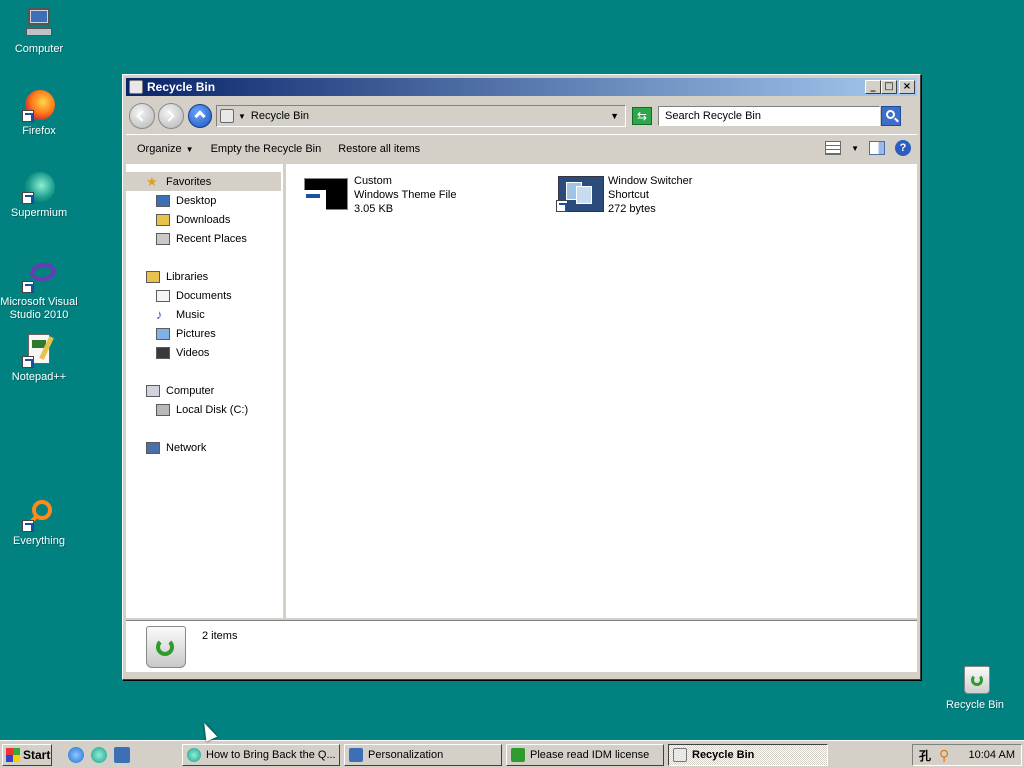 This screenshot has width=1024, height=768. I want to click on desktop-icon-firefox: Firefox, so click(39, 113).